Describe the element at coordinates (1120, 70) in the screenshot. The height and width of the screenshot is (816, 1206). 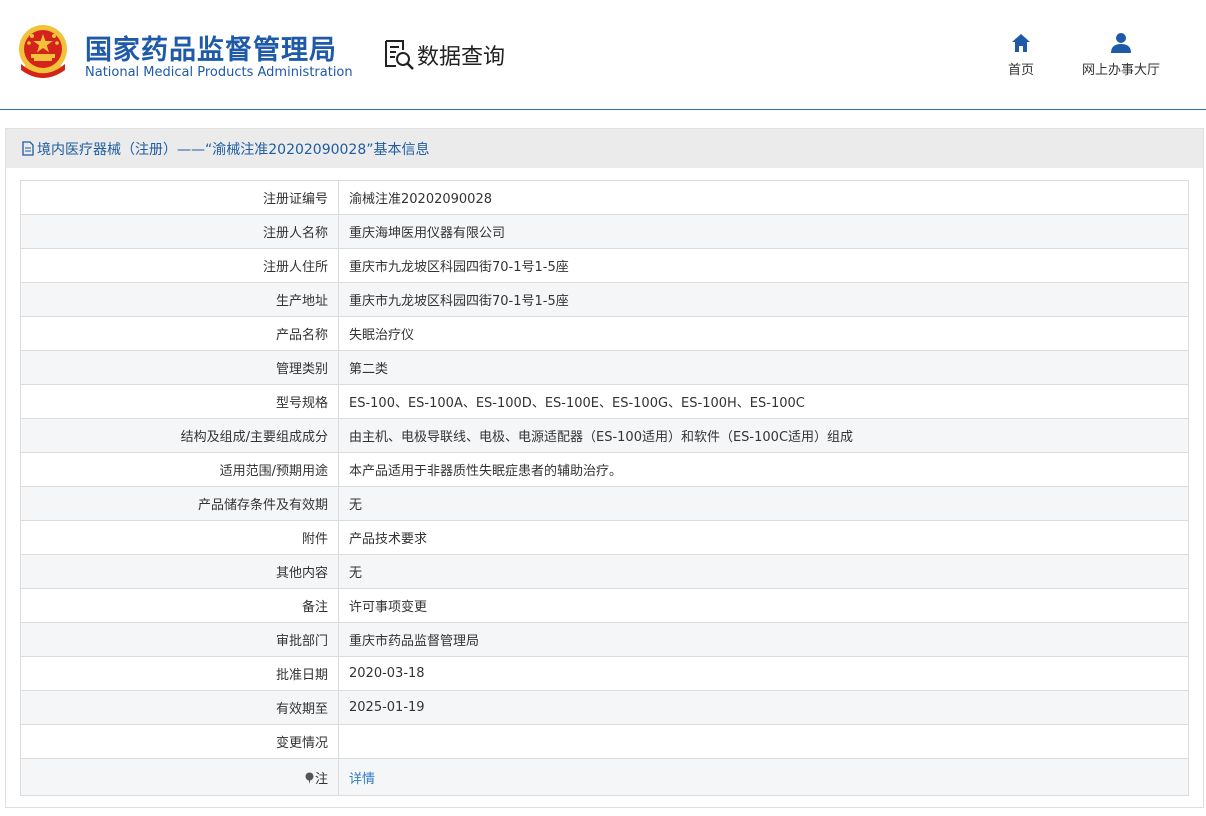
I see `nav-service-hall-label: 网上办事大厅` at that location.